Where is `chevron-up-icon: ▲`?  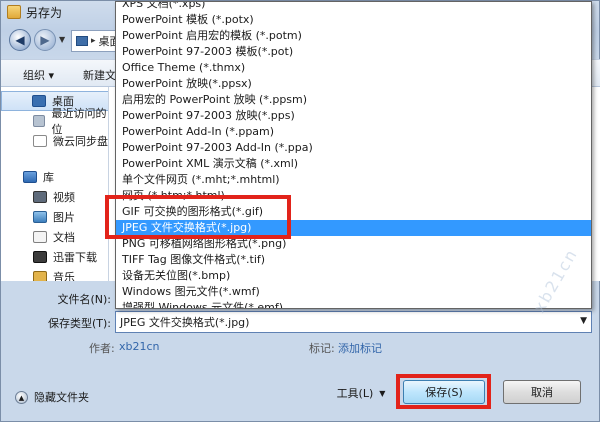
chevron-up-icon: ▲ is located at coordinates (21, 397).